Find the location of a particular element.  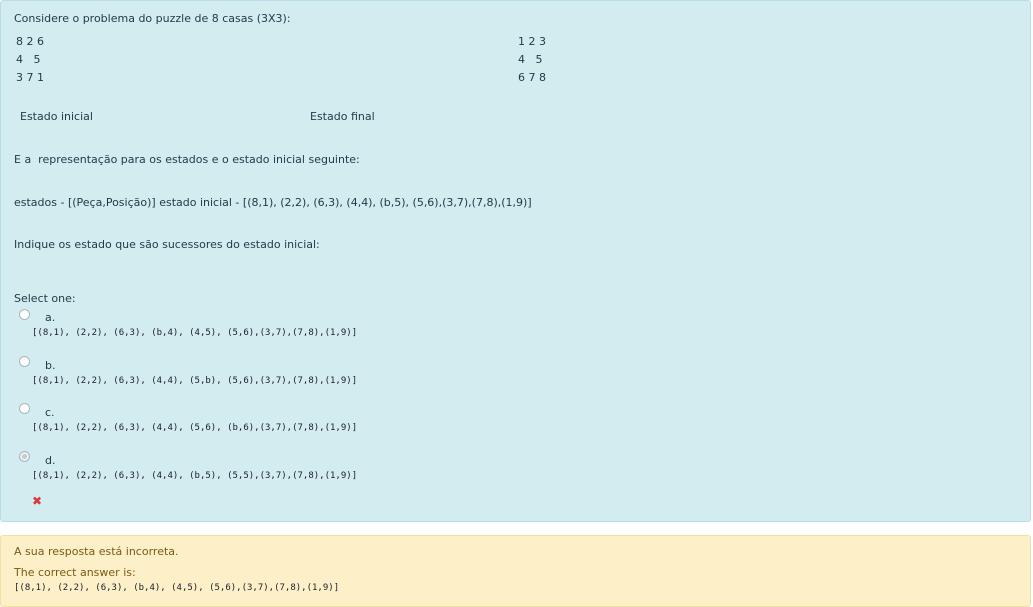

select-one-label: Select one: is located at coordinates (45, 298).